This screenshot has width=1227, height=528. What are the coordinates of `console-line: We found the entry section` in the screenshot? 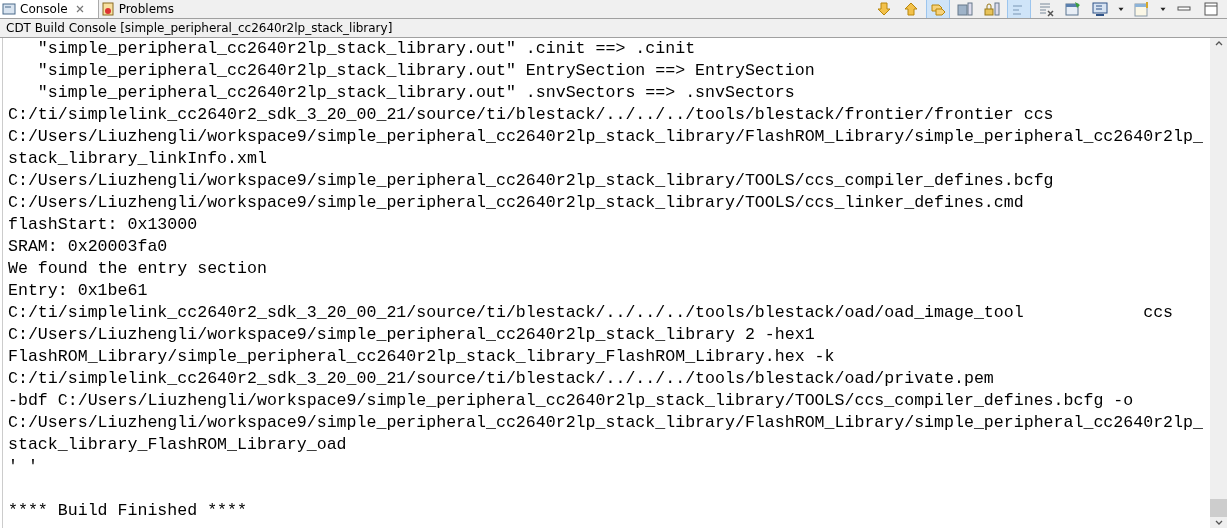 It's located at (138, 269).